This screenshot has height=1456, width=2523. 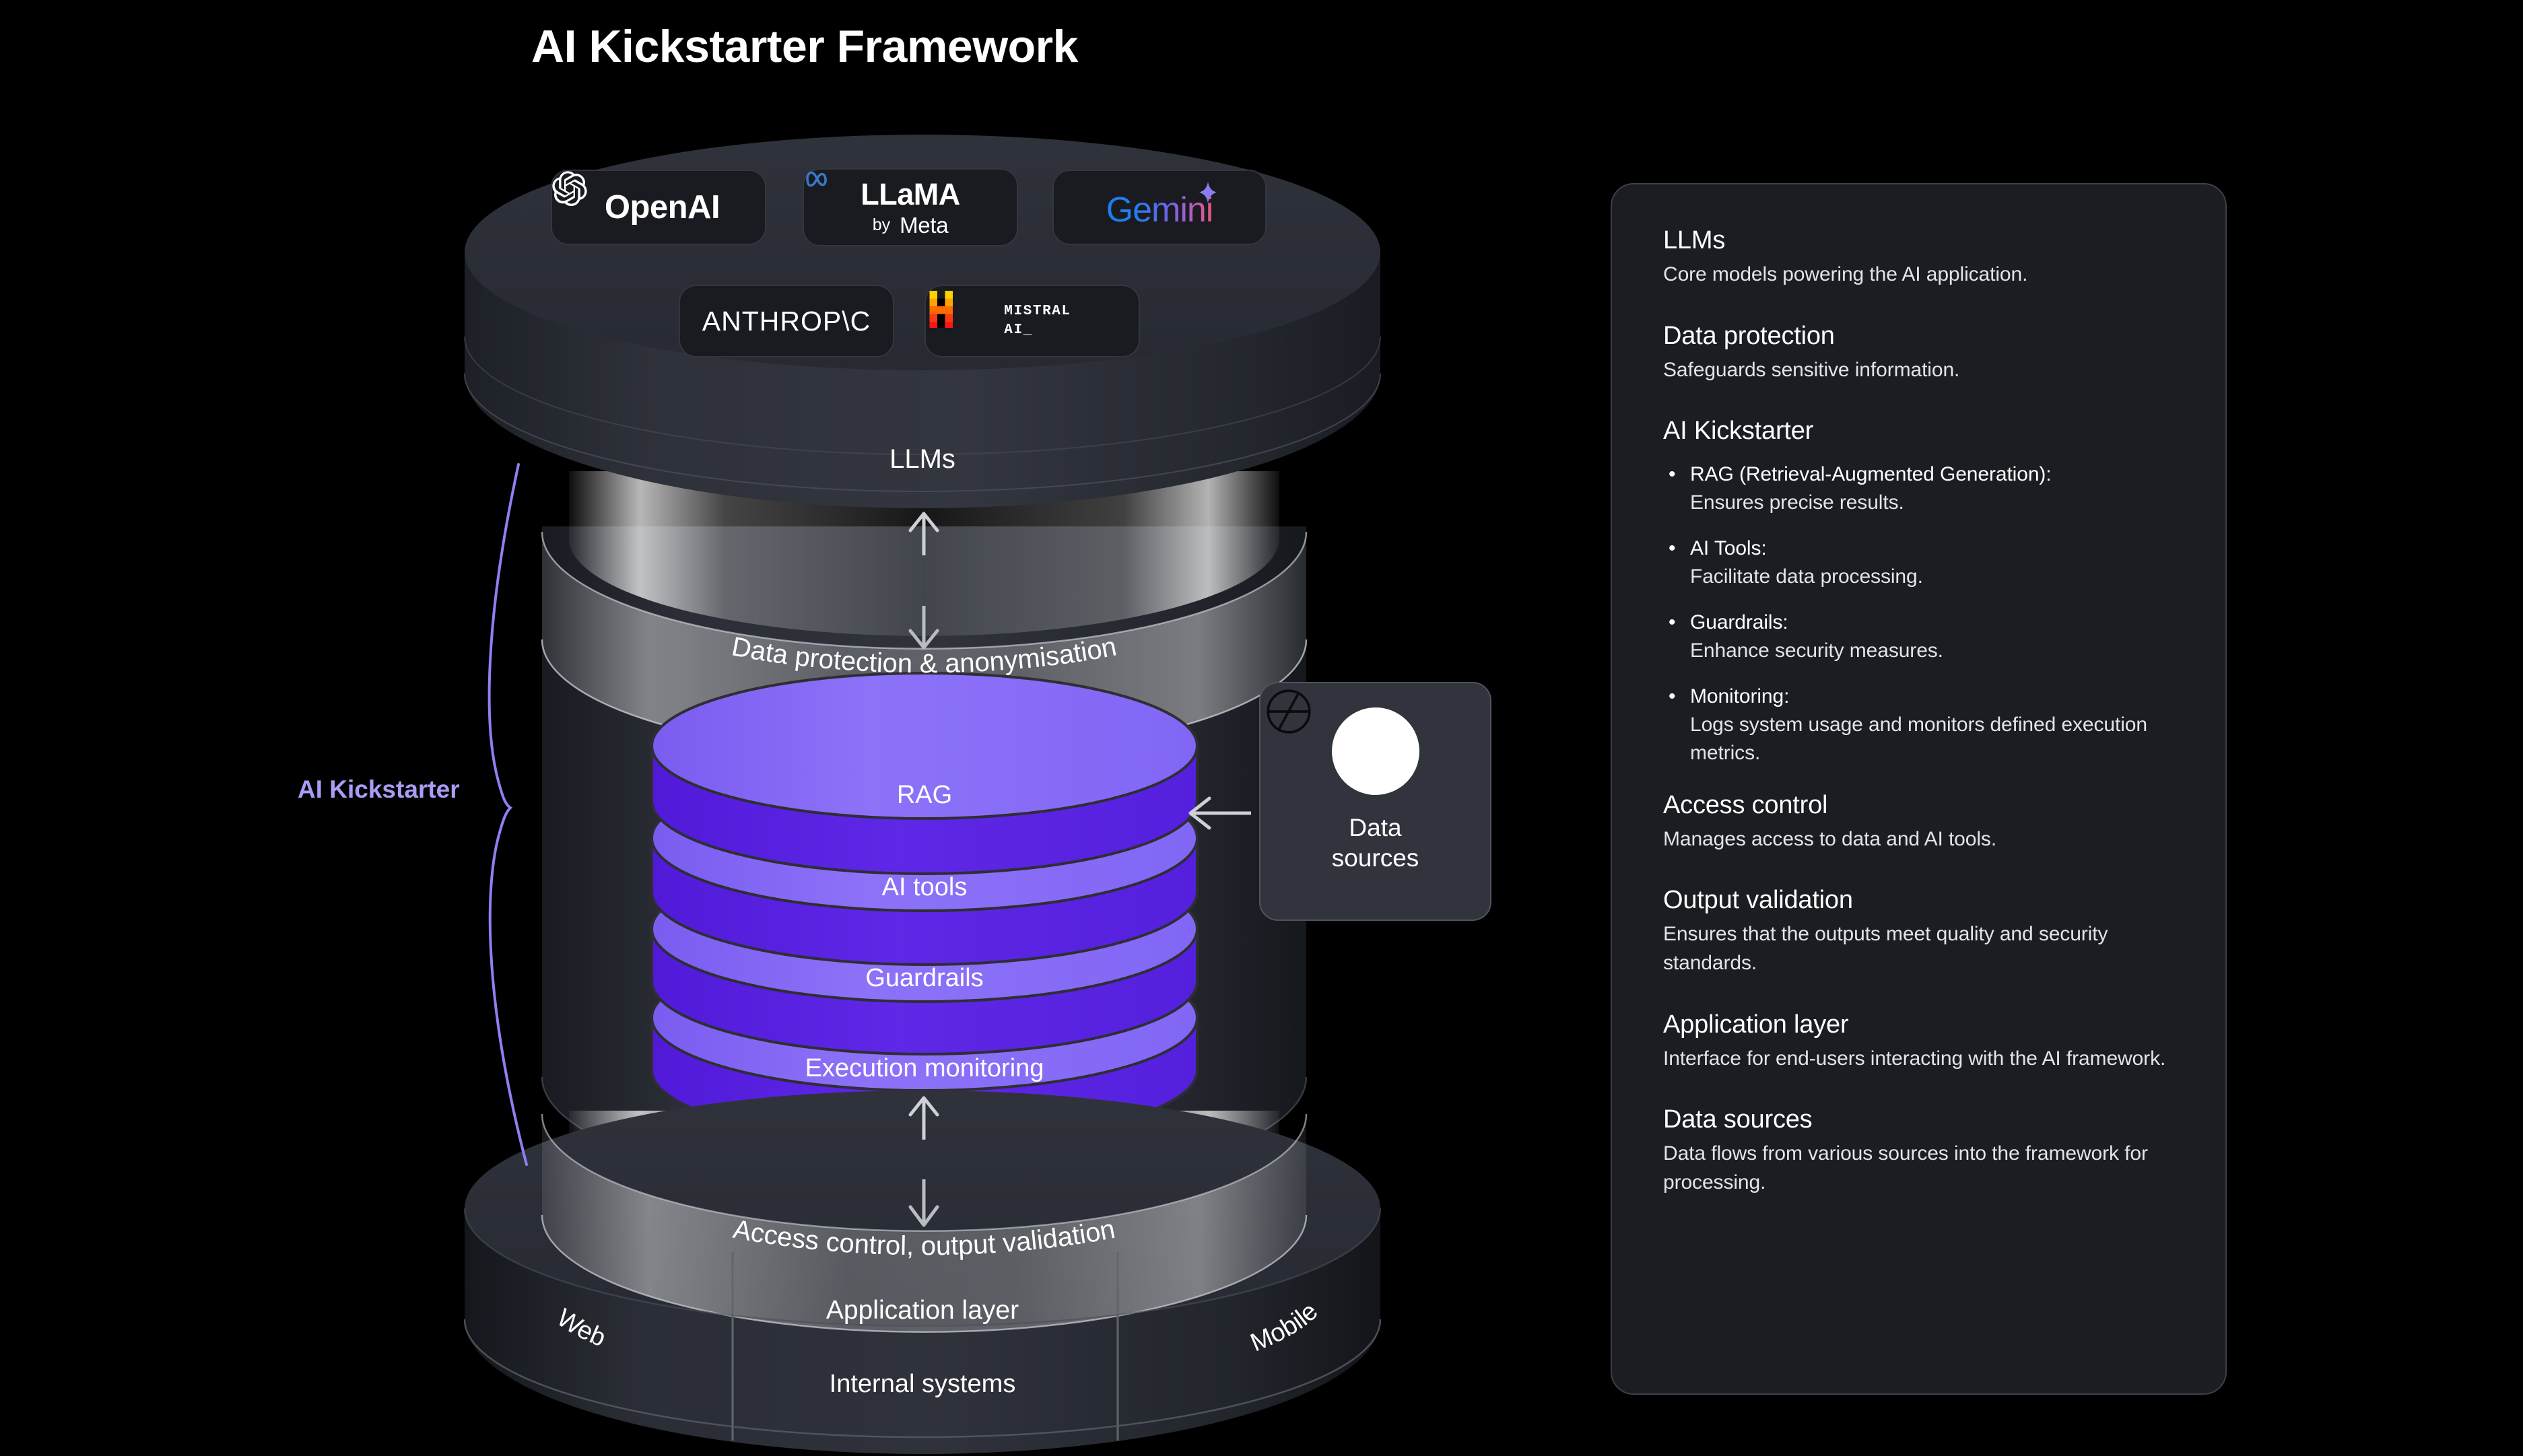 I want to click on legend-bullet-term-monitoring: Monitoring:, so click(x=1740, y=696).